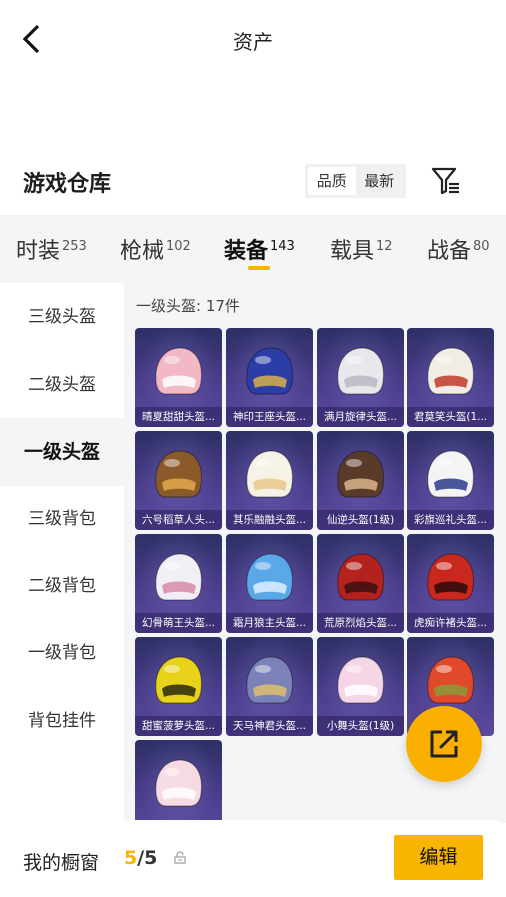  What do you see at coordinates (384, 246) in the screenshot?
I see `tab-count: 12` at bounding box center [384, 246].